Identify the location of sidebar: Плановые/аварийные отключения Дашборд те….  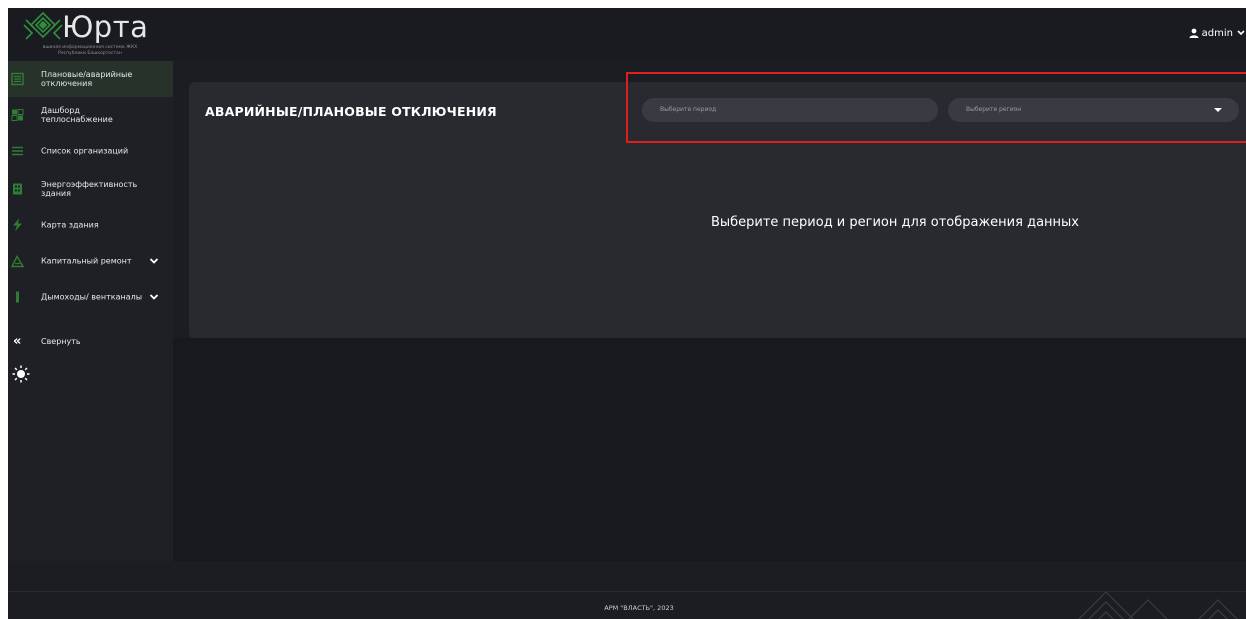
(90, 311).